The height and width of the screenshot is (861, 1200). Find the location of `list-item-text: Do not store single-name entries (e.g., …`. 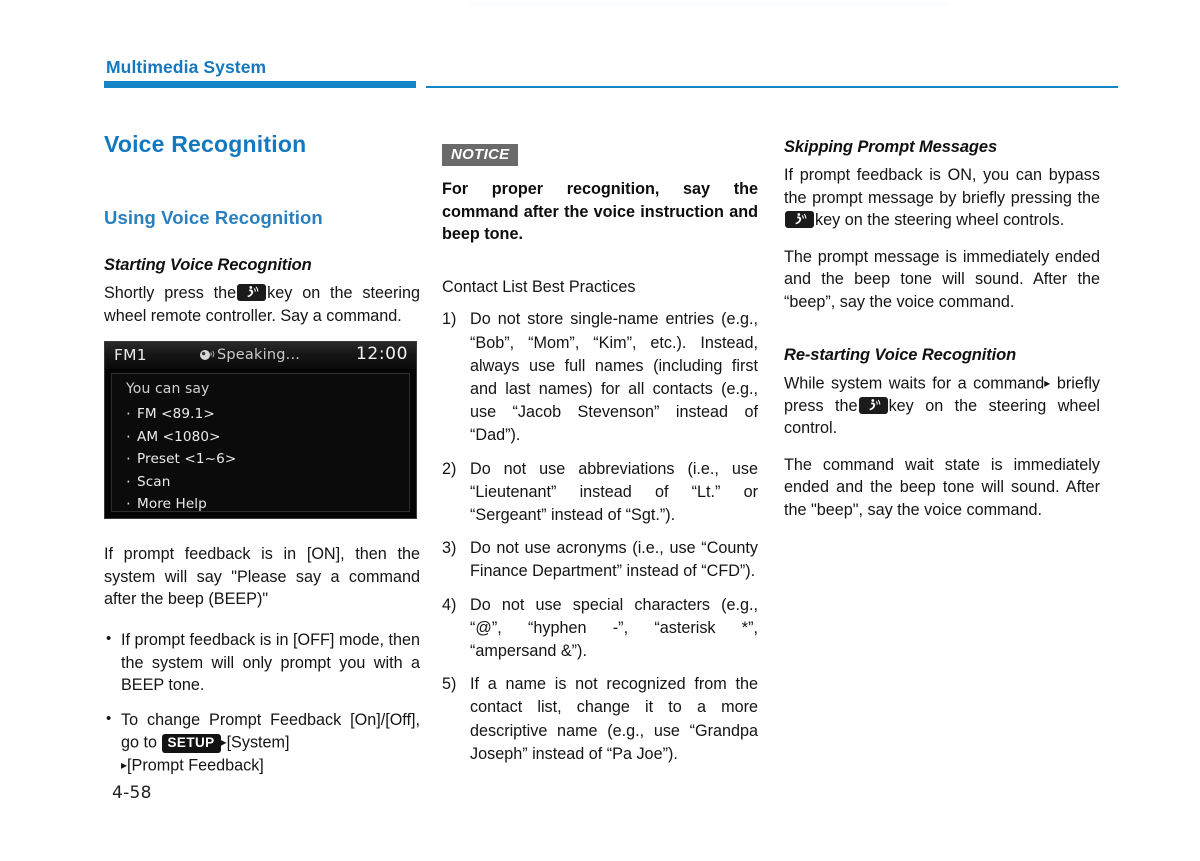

list-item-text: Do not store single-name entries (e.g., … is located at coordinates (614, 377).